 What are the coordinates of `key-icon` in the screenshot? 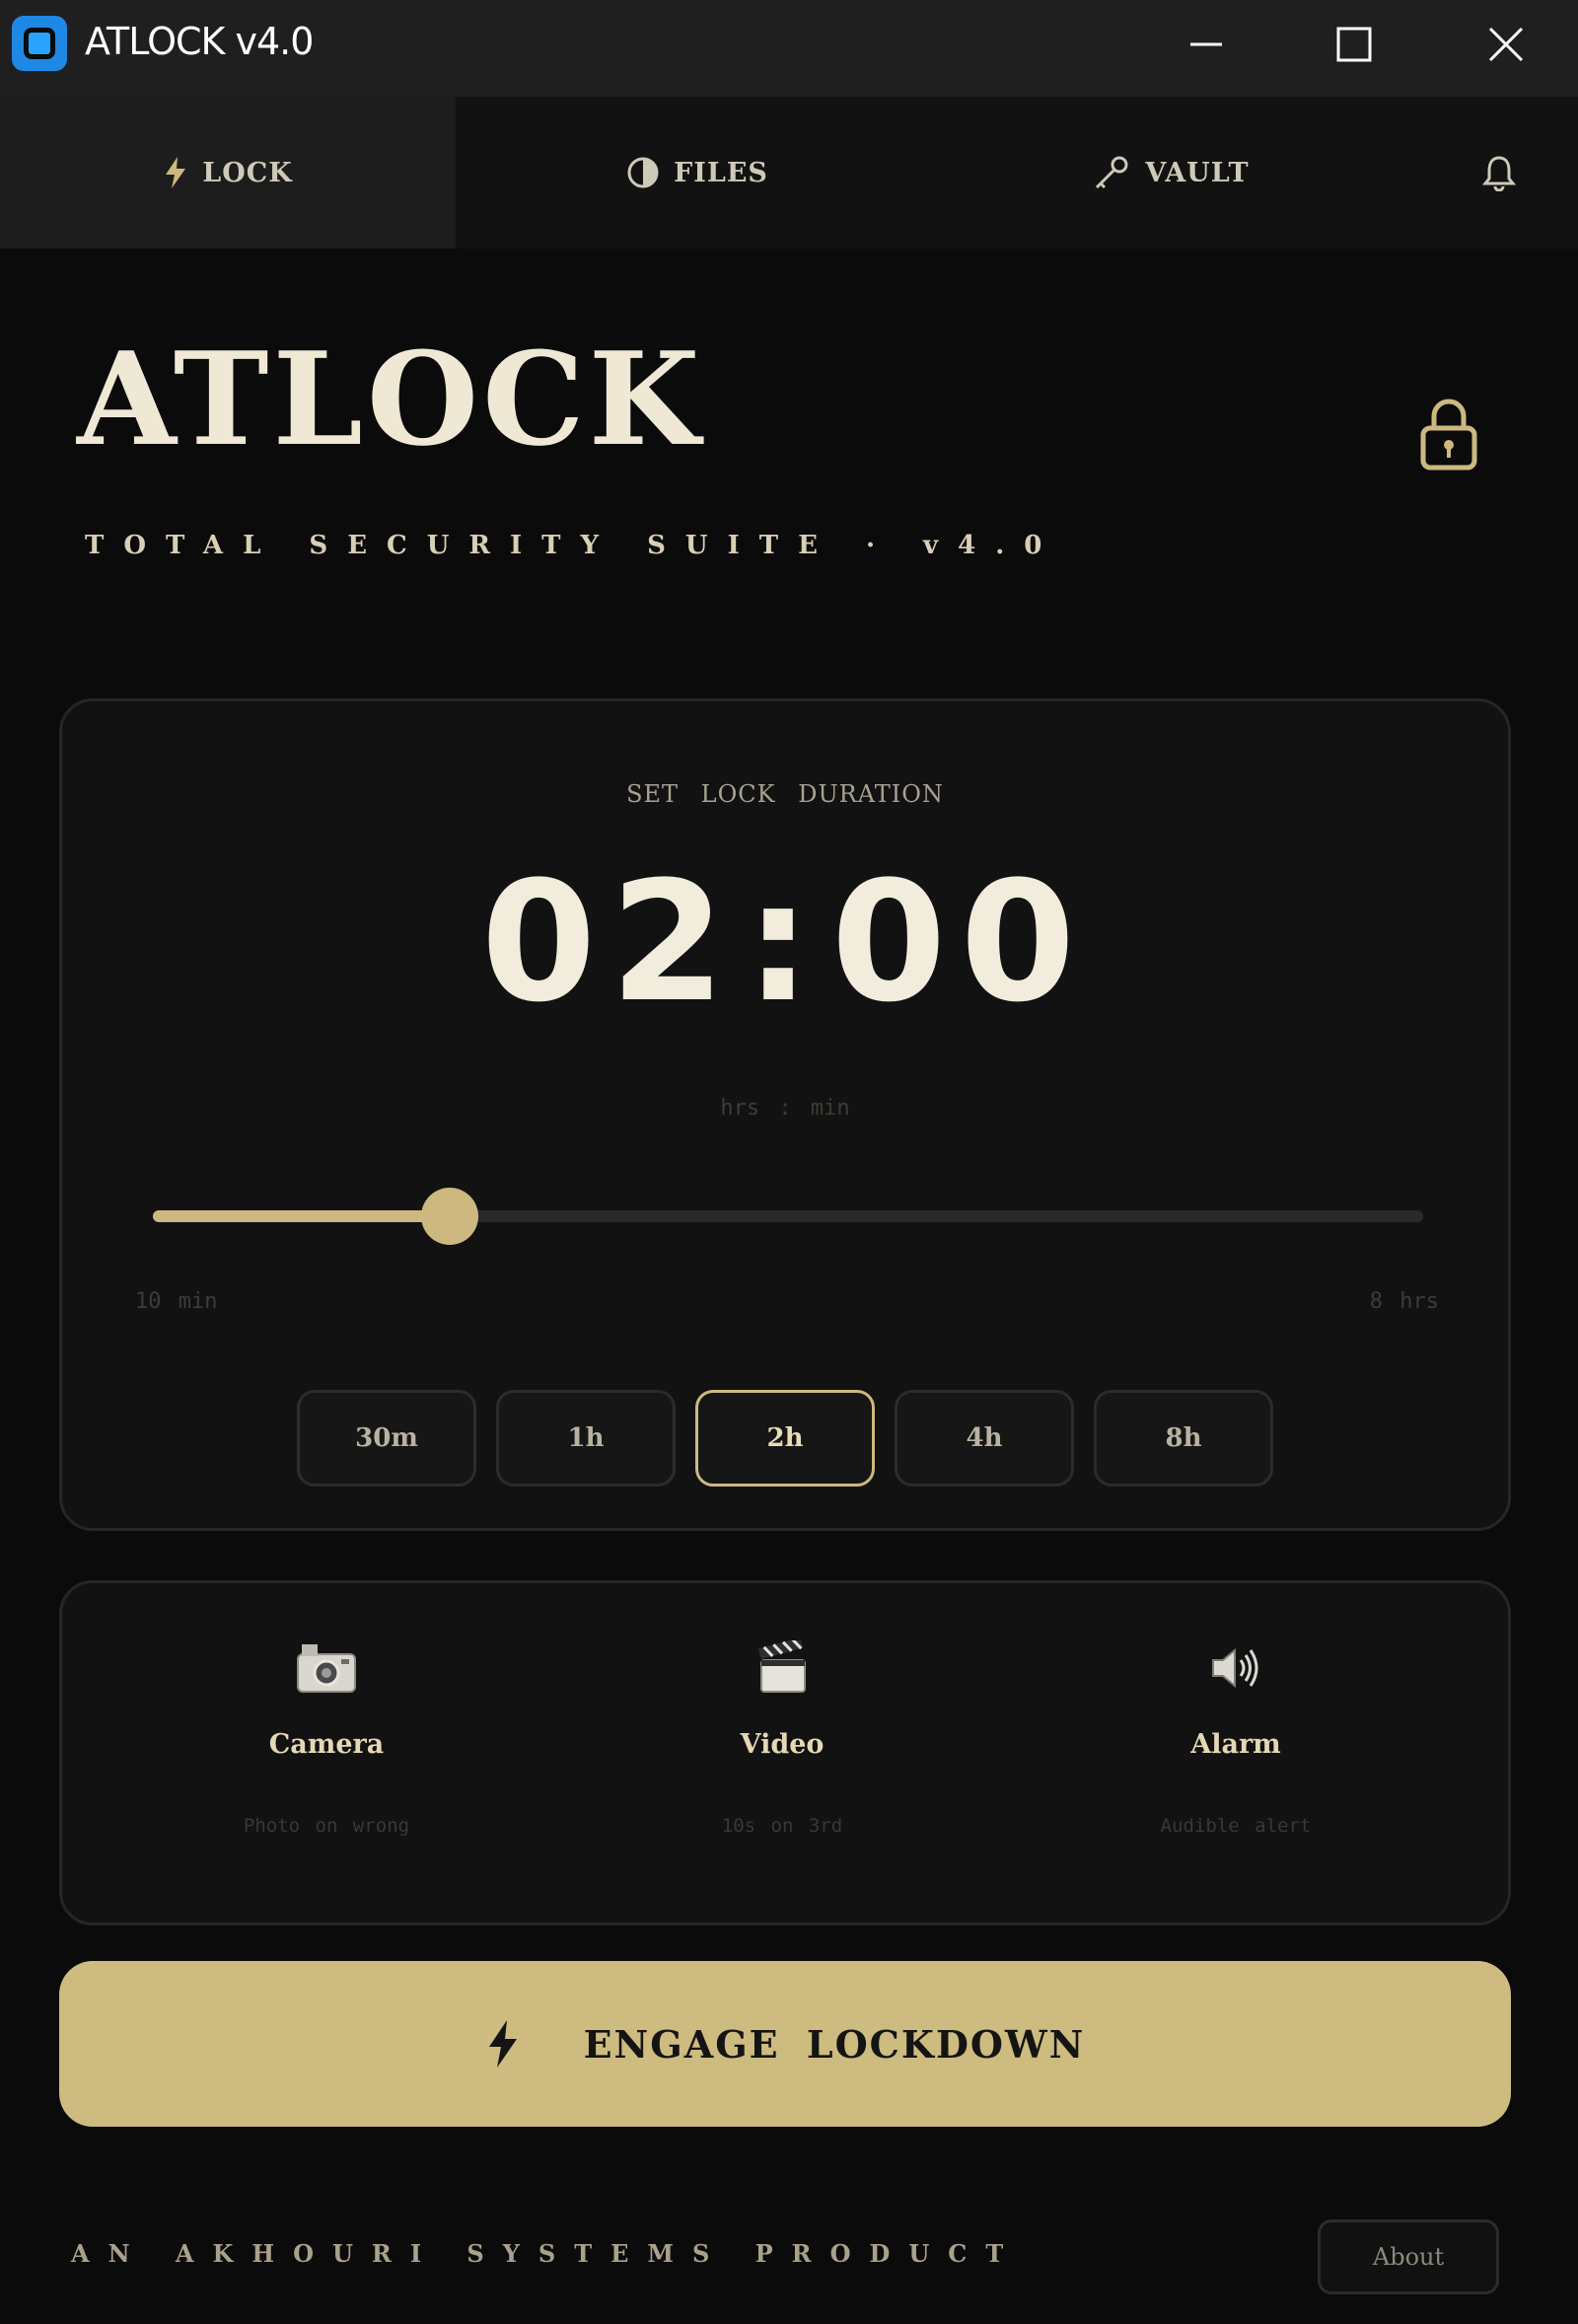 It's located at (1112, 172).